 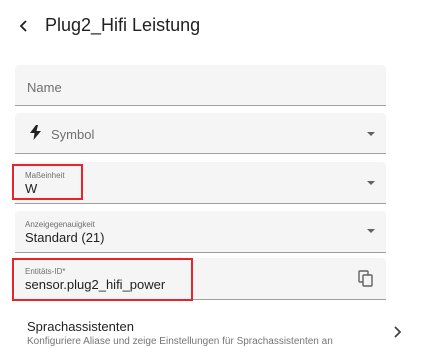 I want to click on unit-field-label: Maßeinheit, so click(x=45, y=175).